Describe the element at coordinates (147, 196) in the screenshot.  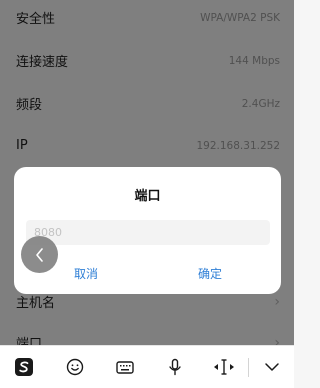
I see `dialog-title: 端口` at that location.